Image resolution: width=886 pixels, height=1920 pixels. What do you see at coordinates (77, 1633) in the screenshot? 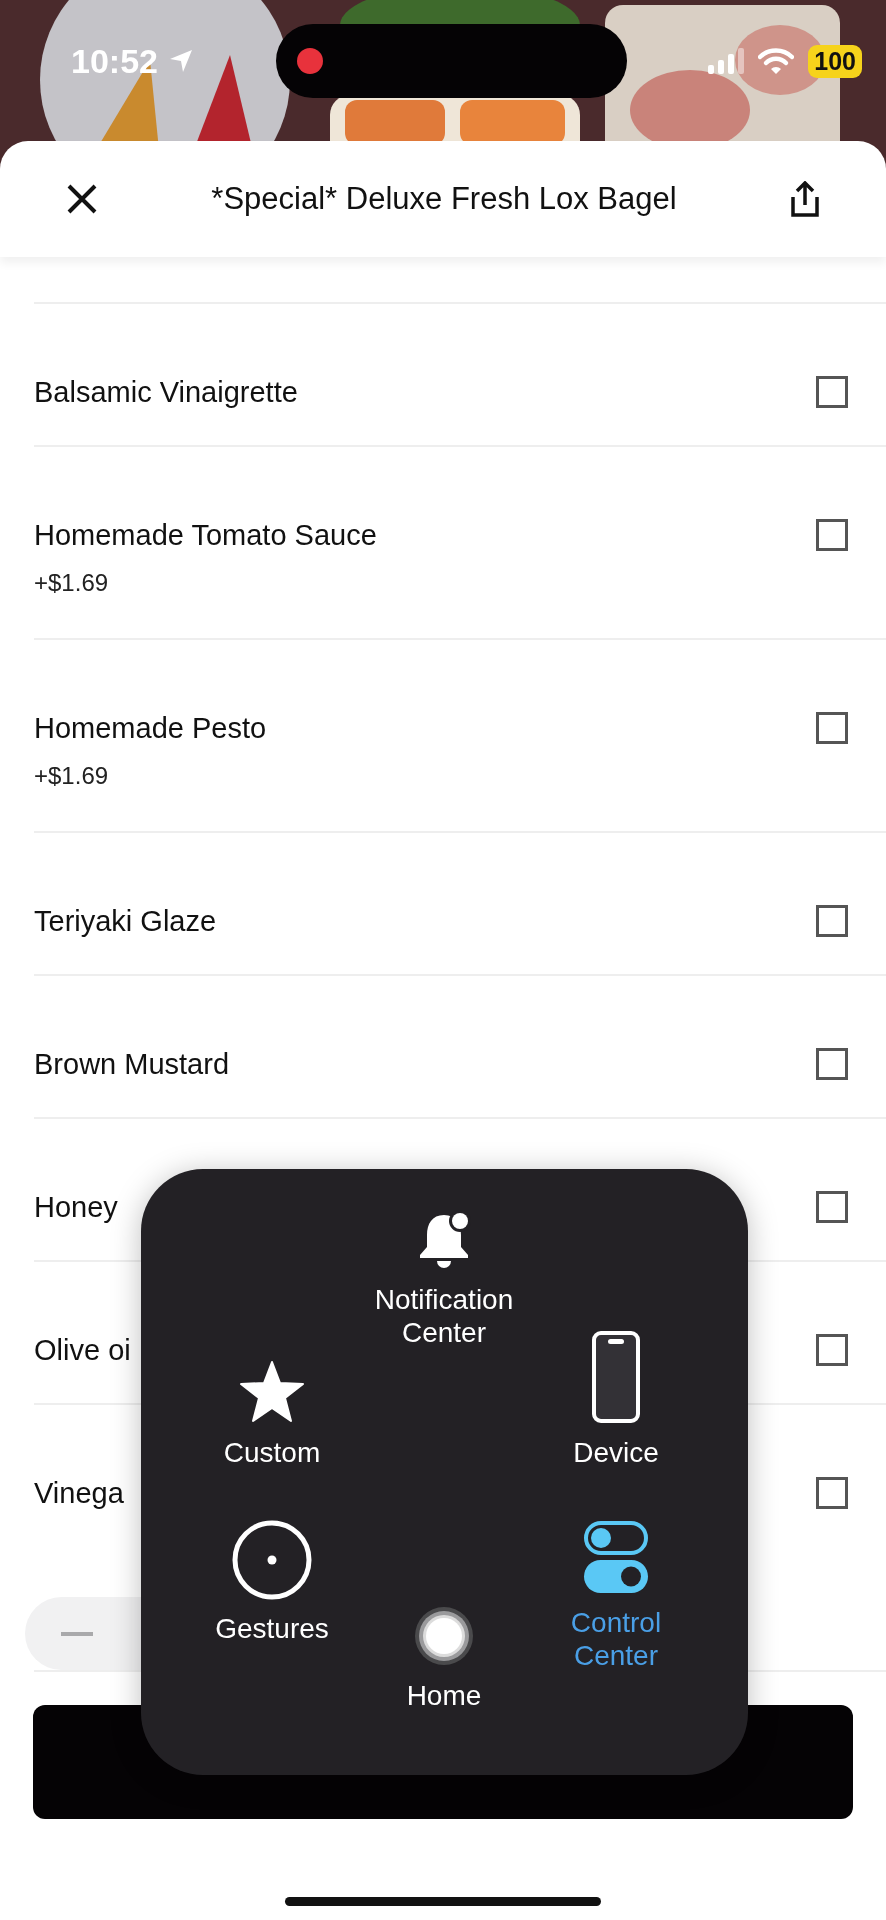
I see `minus-icon` at bounding box center [77, 1633].